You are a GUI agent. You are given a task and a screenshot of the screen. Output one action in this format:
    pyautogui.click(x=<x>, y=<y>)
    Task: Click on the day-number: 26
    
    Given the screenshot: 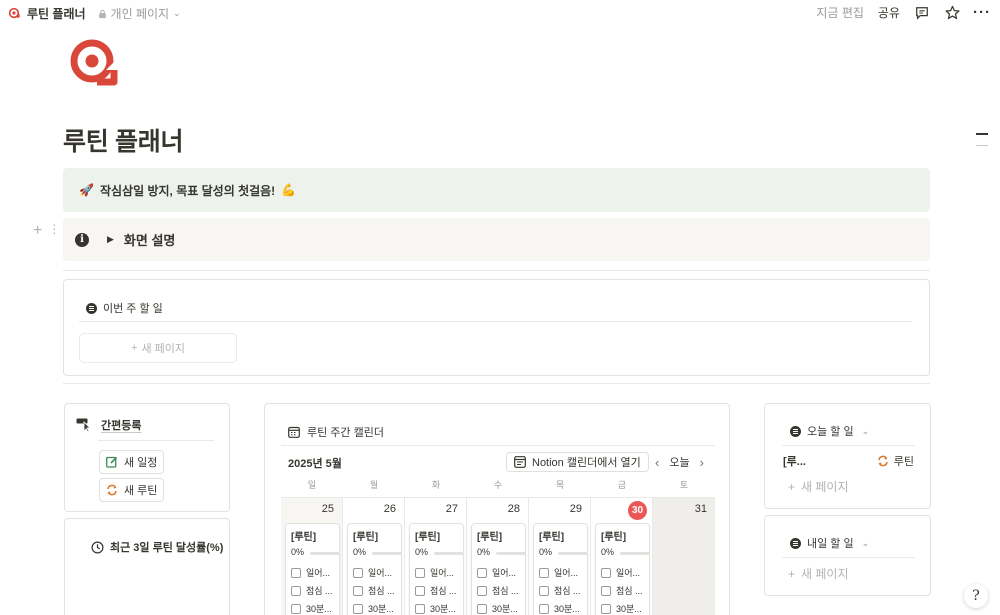 What is the action you would take?
    pyautogui.click(x=389, y=509)
    